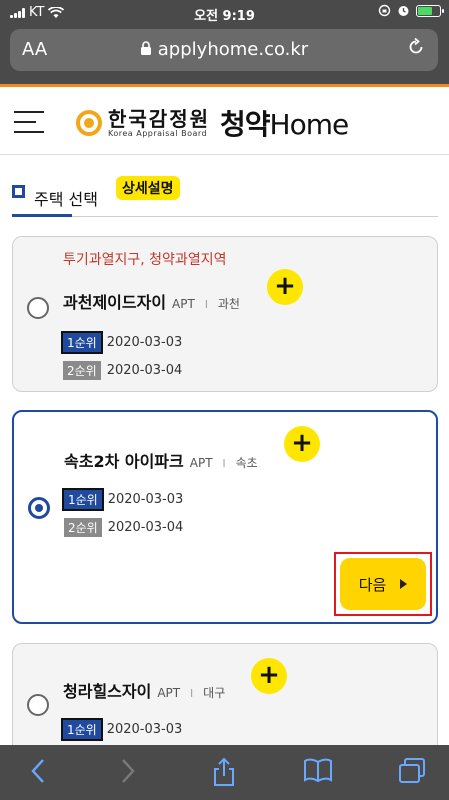  I want to click on tabs-icon, so click(412, 772).